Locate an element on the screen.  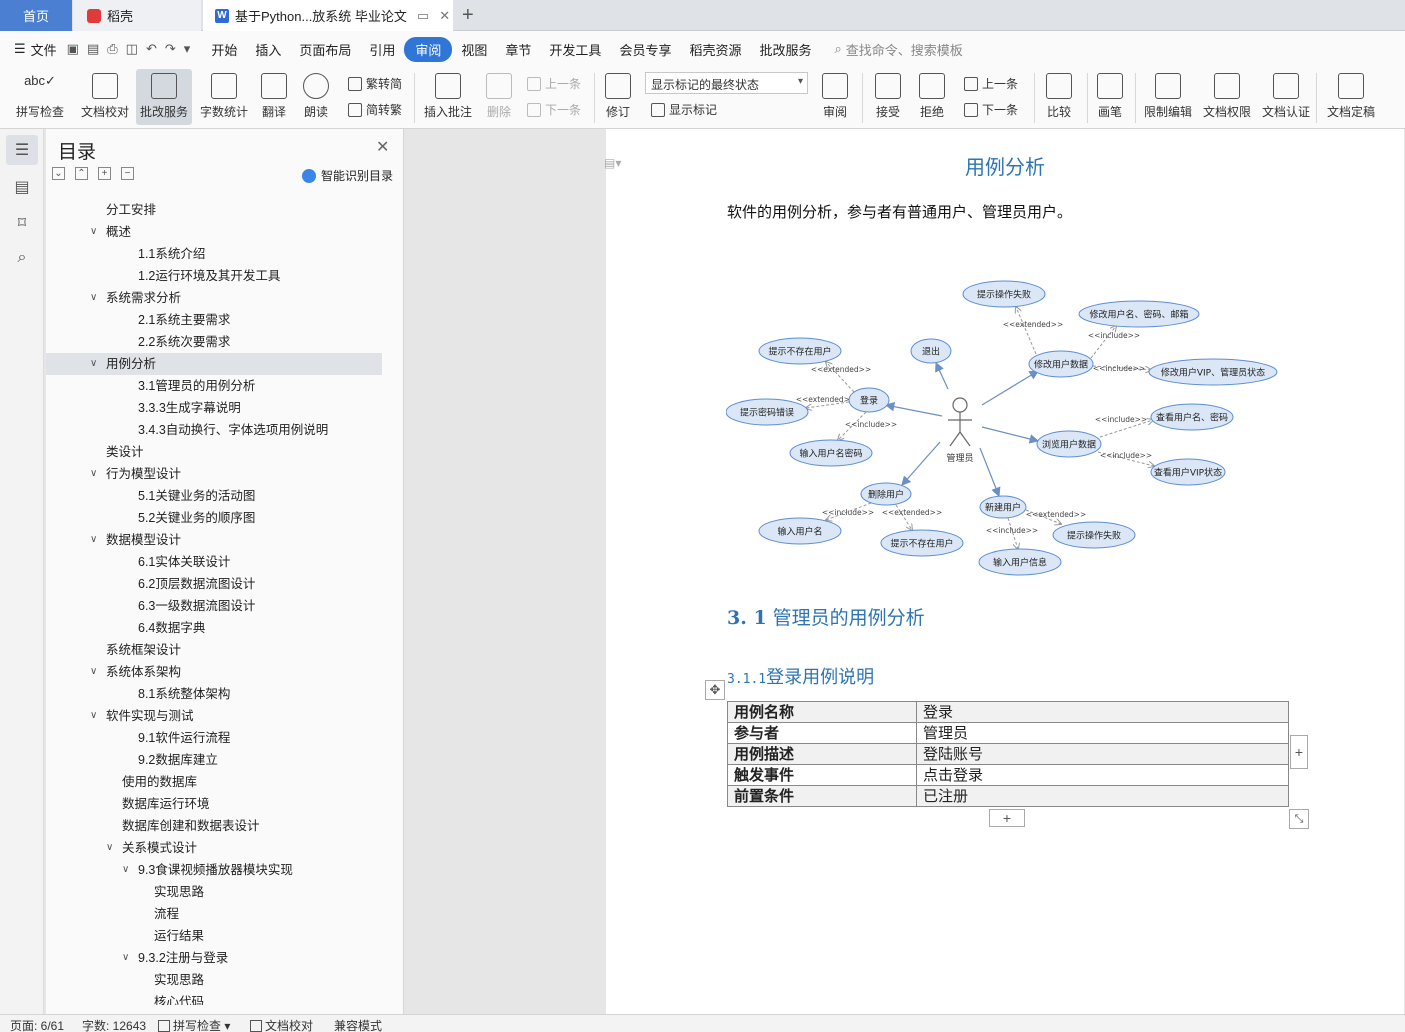
toc-item: ∨ 关系模式设计 is located at coordinates (214, 848).